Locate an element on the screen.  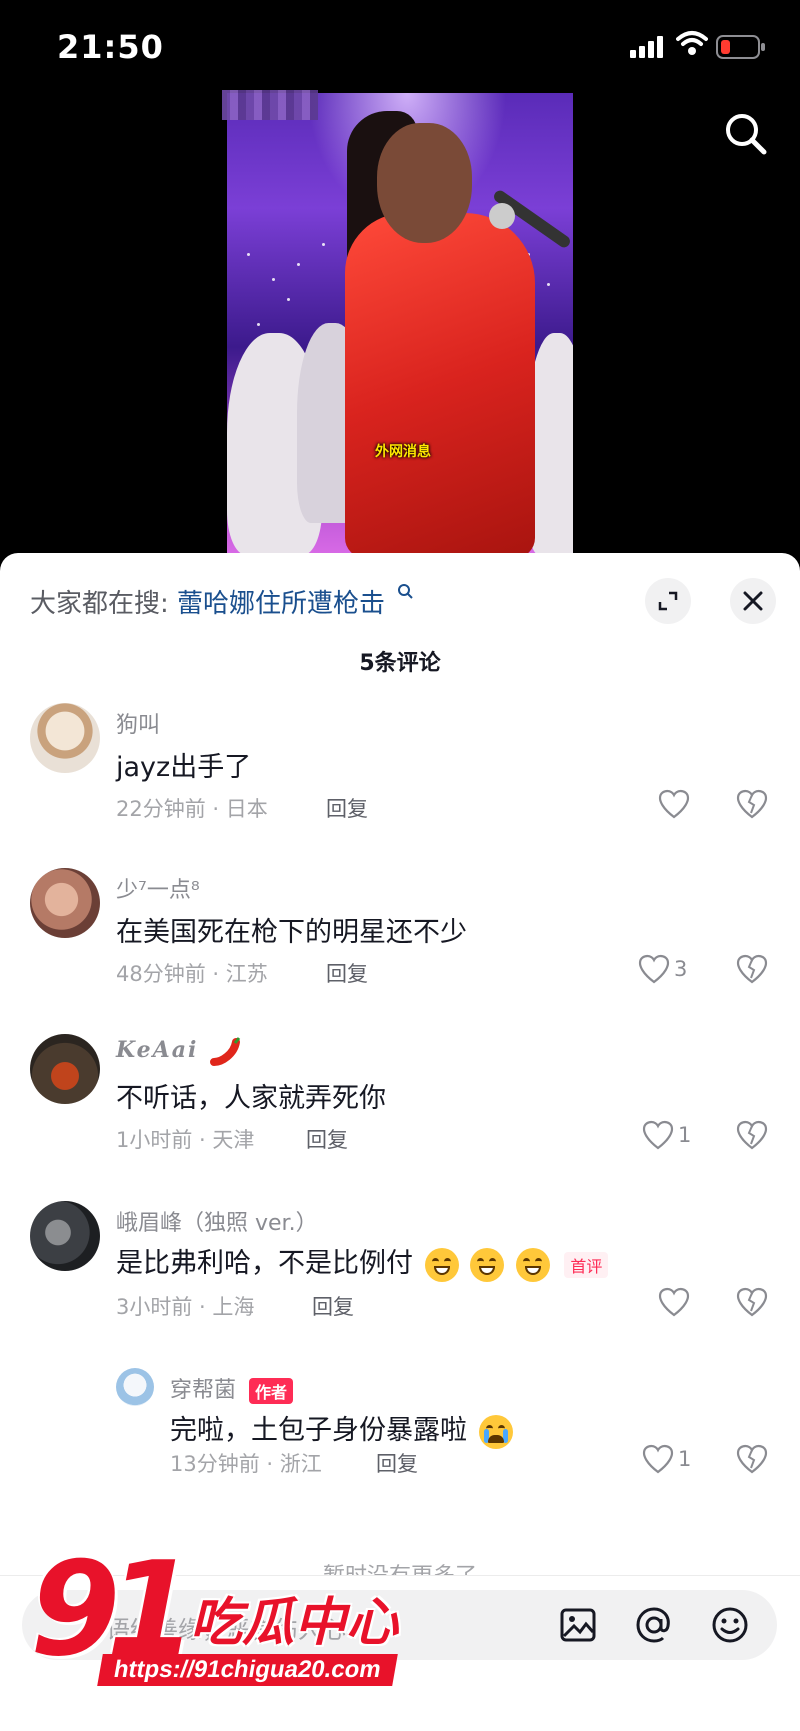
comment-text: 在美国死在枪下的明星还不少 is located at coordinates (291, 932).